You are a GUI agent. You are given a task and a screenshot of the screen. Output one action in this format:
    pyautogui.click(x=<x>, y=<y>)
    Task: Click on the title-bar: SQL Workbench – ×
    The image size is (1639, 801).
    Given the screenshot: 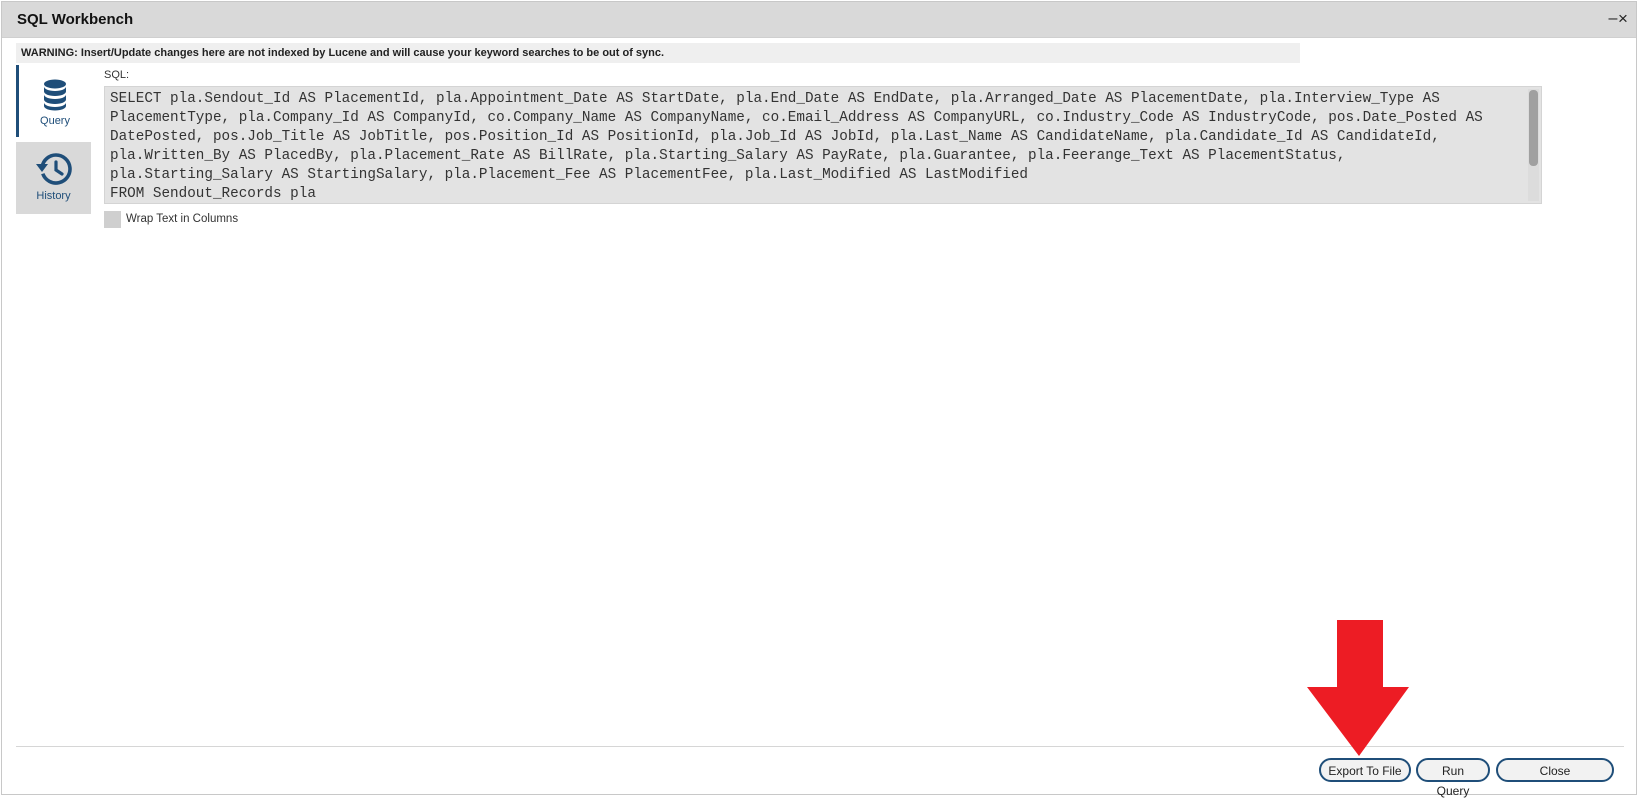 What is the action you would take?
    pyautogui.click(x=819, y=20)
    